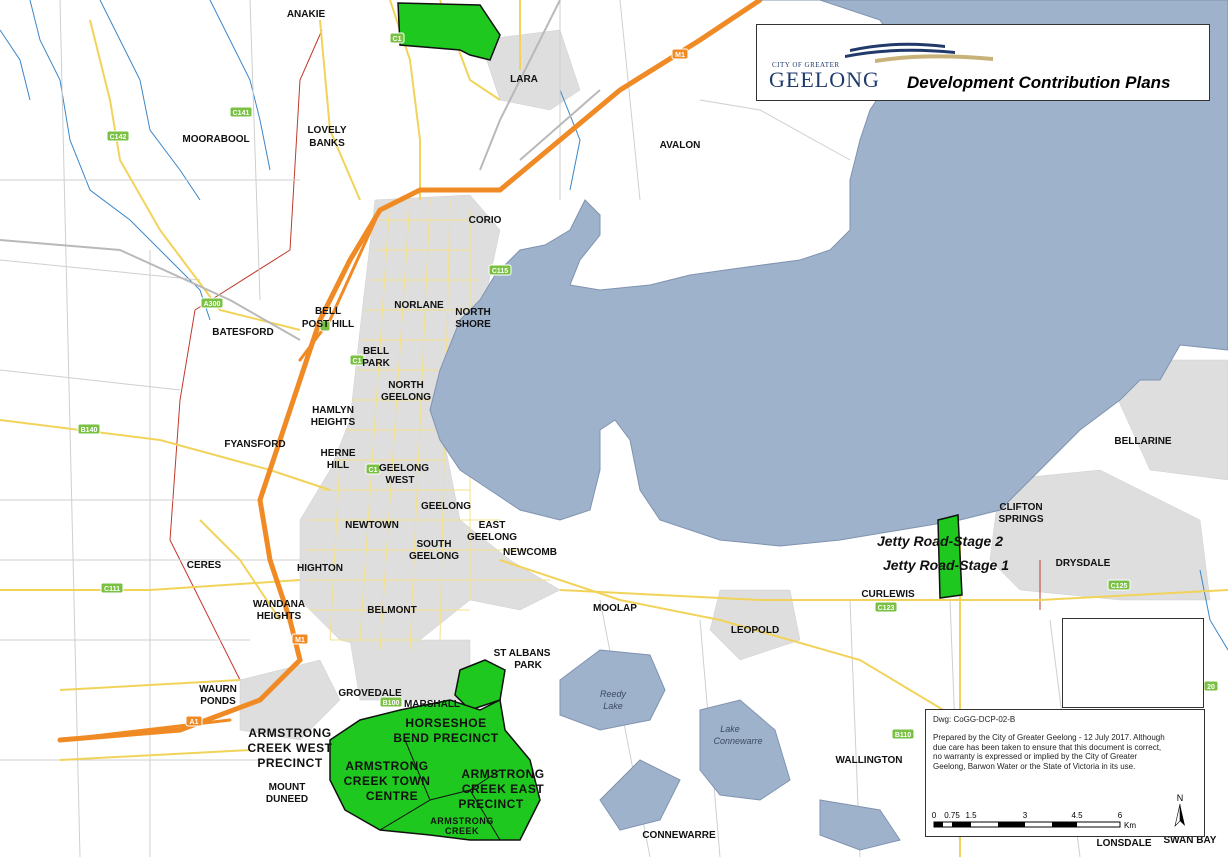  What do you see at coordinates (386, 766) in the screenshot?
I see `label-armstrong-creek-town-centre: ARMSTRONG` at bounding box center [386, 766].